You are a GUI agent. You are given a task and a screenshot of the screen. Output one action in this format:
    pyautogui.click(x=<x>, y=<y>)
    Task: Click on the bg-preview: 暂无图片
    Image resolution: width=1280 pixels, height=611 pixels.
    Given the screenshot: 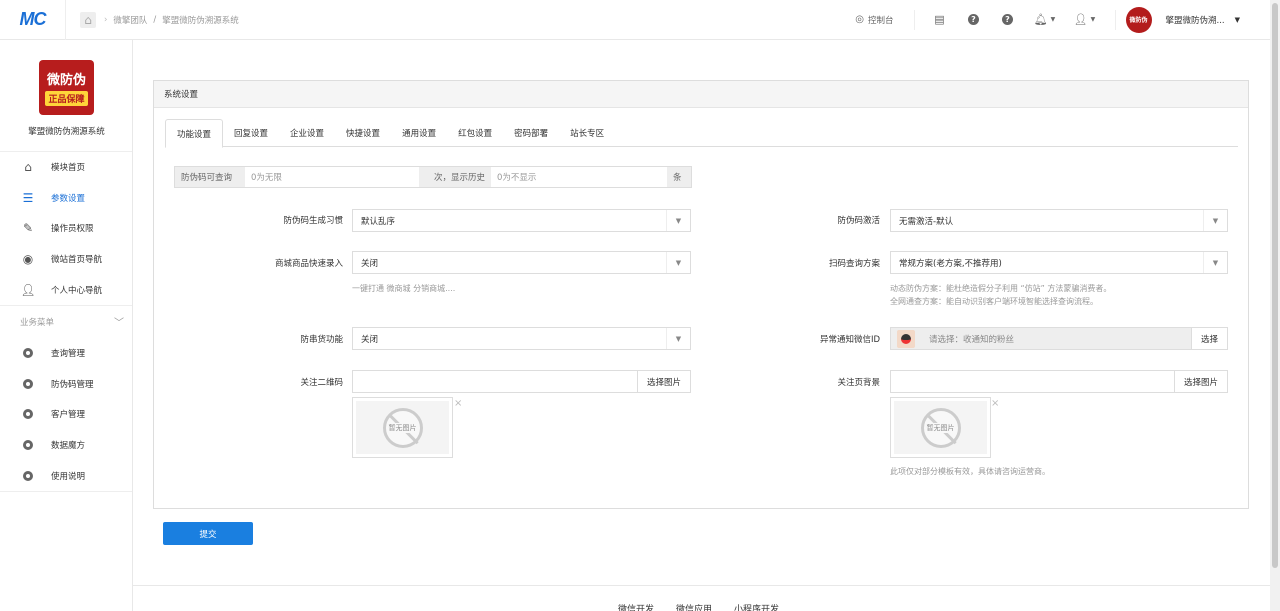 What is the action you would take?
    pyautogui.click(x=940, y=427)
    